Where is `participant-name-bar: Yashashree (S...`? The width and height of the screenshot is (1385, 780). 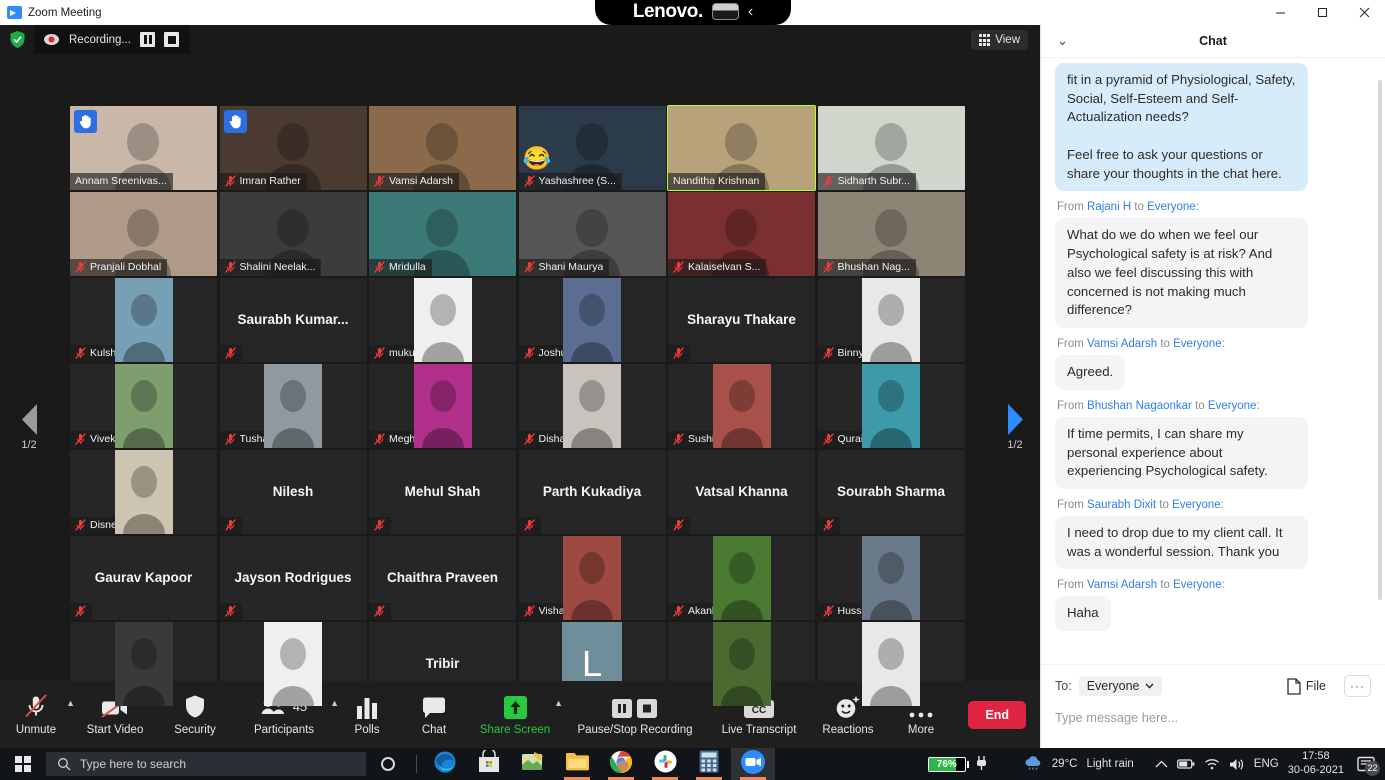
participant-name-bar: Yashashree (S... is located at coordinates (570, 181).